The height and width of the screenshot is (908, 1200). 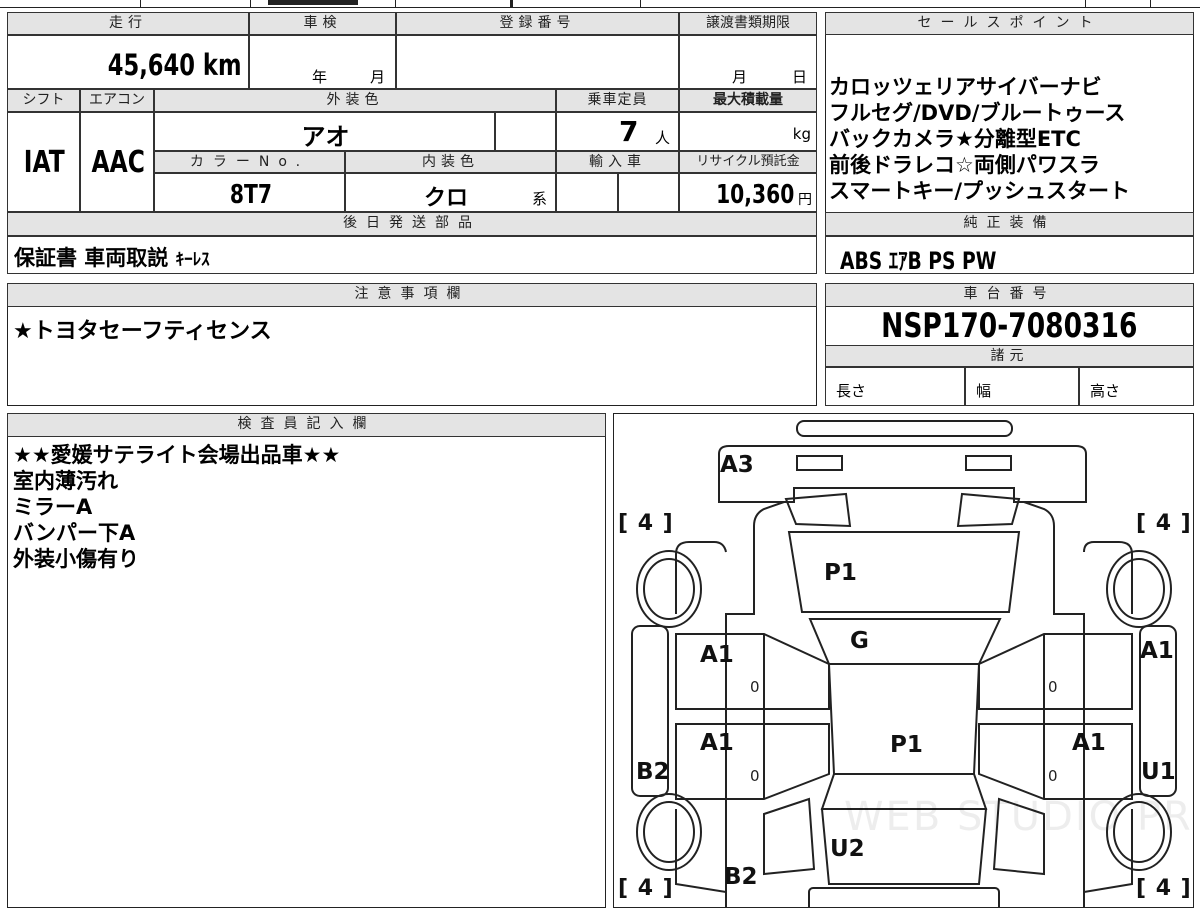 What do you see at coordinates (1139, 589) in the screenshot?
I see `wheel-front-right` at bounding box center [1139, 589].